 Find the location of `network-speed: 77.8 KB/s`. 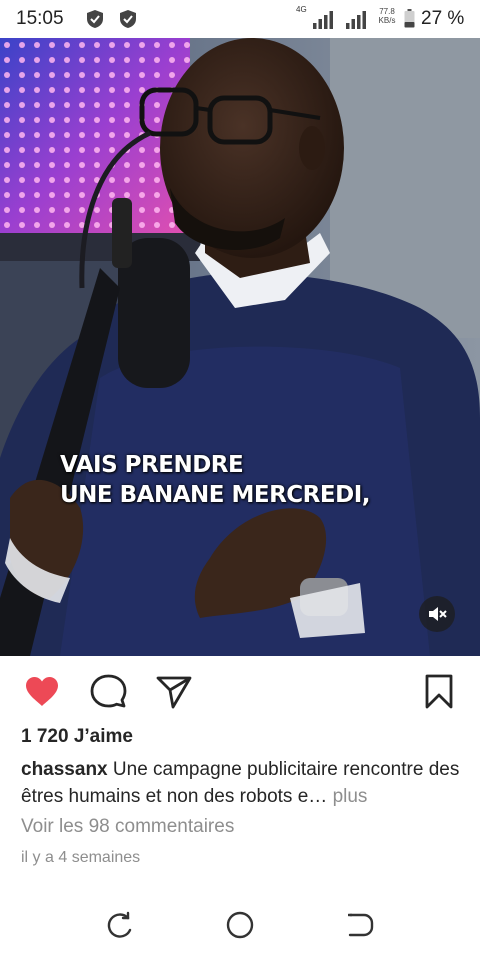

network-speed: 77.8 KB/s is located at coordinates (387, 16).